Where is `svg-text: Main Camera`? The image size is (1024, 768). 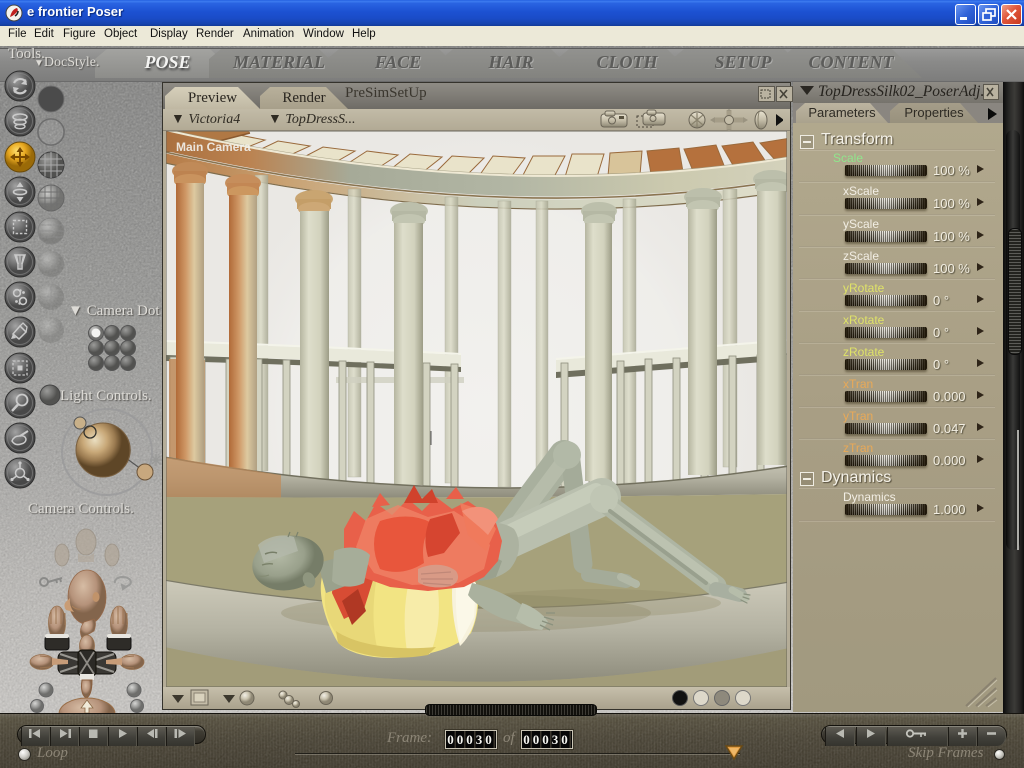 svg-text: Main Camera is located at coordinates (213, 147).